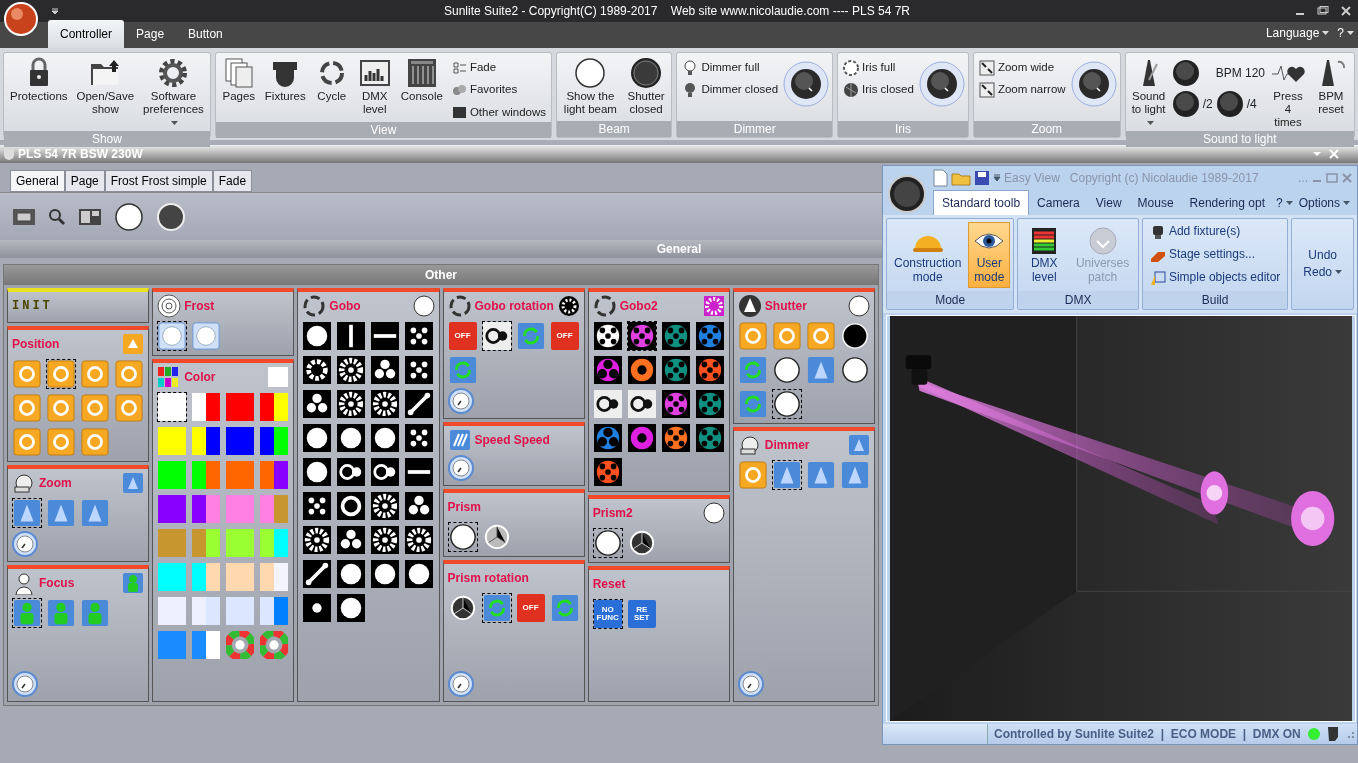 The width and height of the screenshot is (1358, 763). What do you see at coordinates (200, 306) in the screenshot?
I see `panel-title: Frost` at bounding box center [200, 306].